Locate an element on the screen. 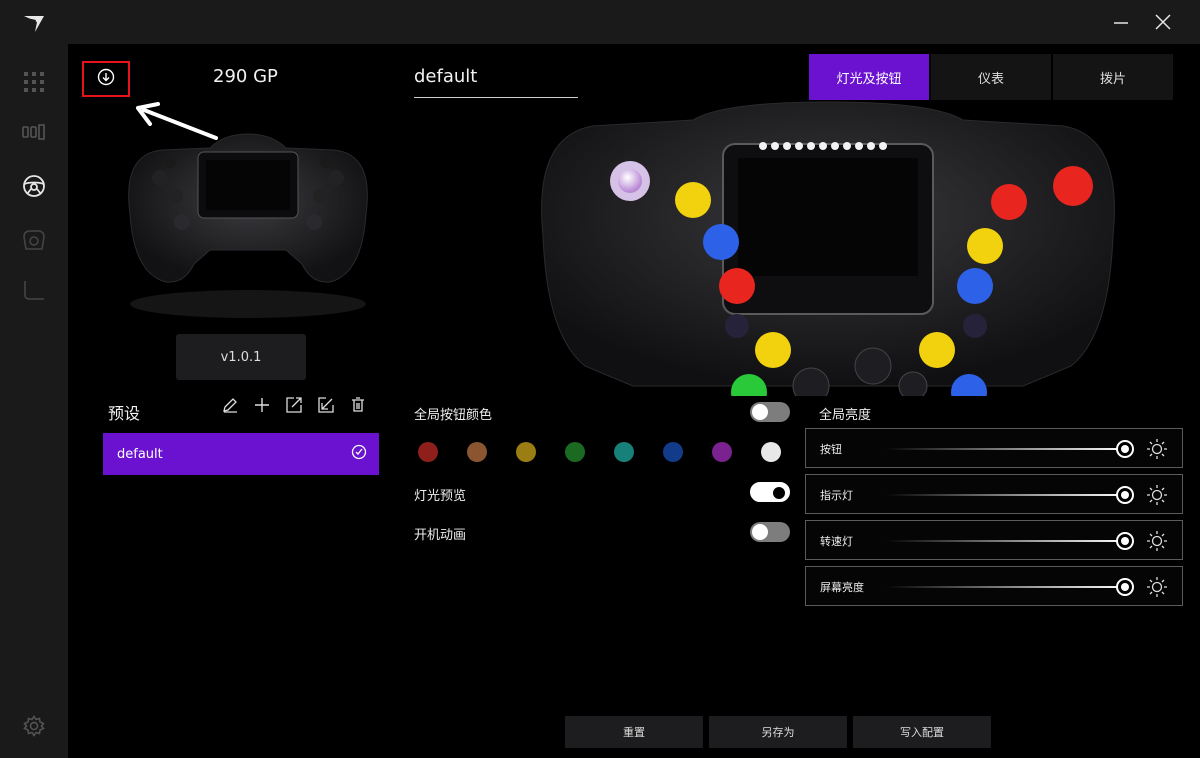 This screenshot has width=1202, height=758. export-icon is located at coordinates (294, 407).